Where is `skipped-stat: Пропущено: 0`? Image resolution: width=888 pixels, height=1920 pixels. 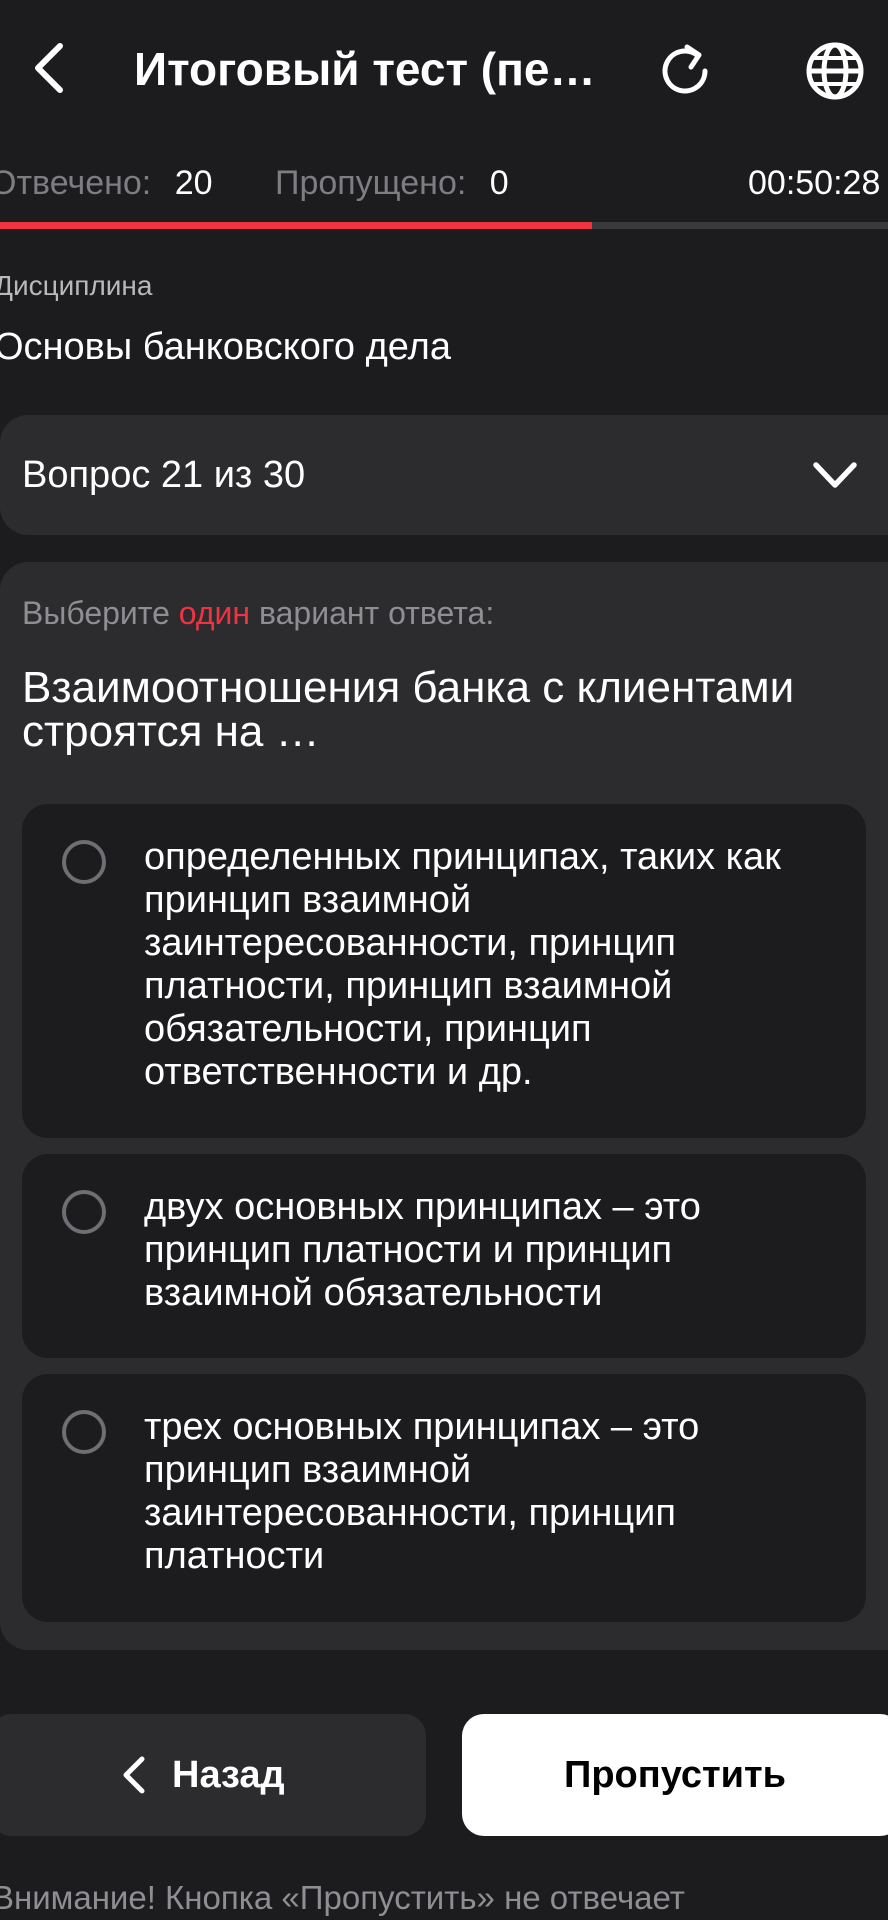 skipped-stat: Пропущено: 0 is located at coordinates (392, 183).